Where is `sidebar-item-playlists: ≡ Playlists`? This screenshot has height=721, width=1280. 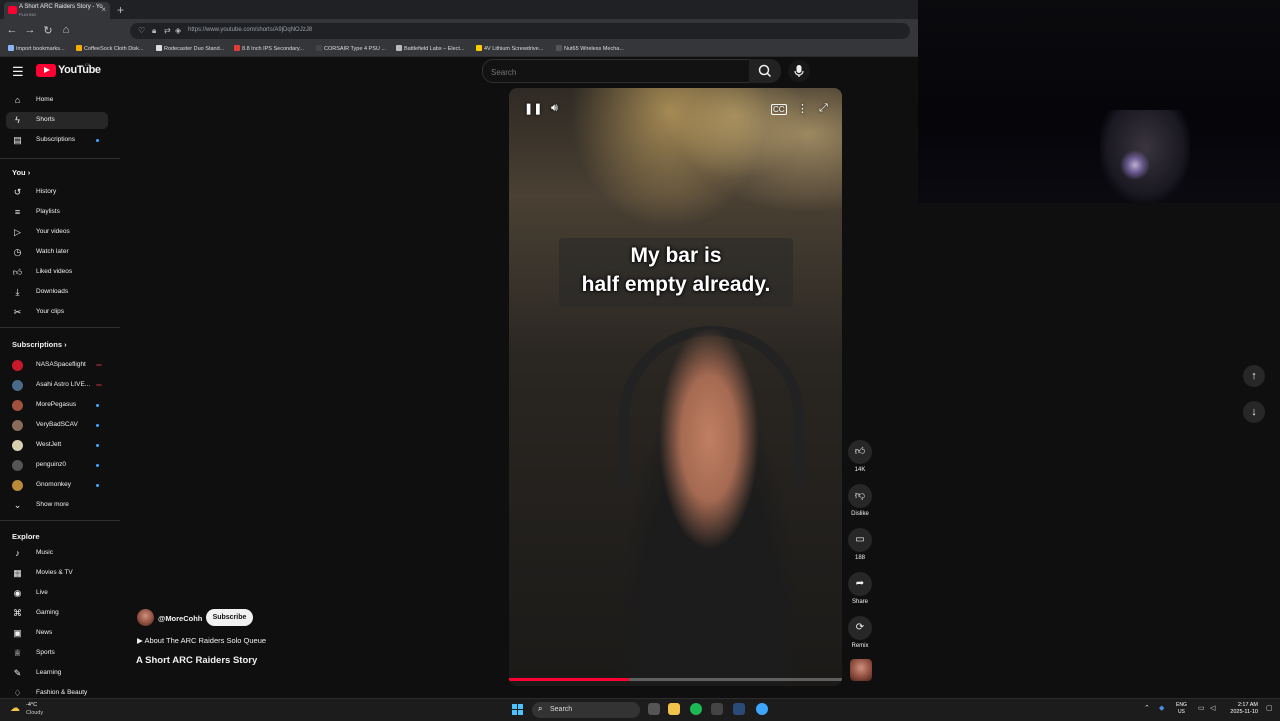 sidebar-item-playlists: ≡ Playlists is located at coordinates (57, 212).